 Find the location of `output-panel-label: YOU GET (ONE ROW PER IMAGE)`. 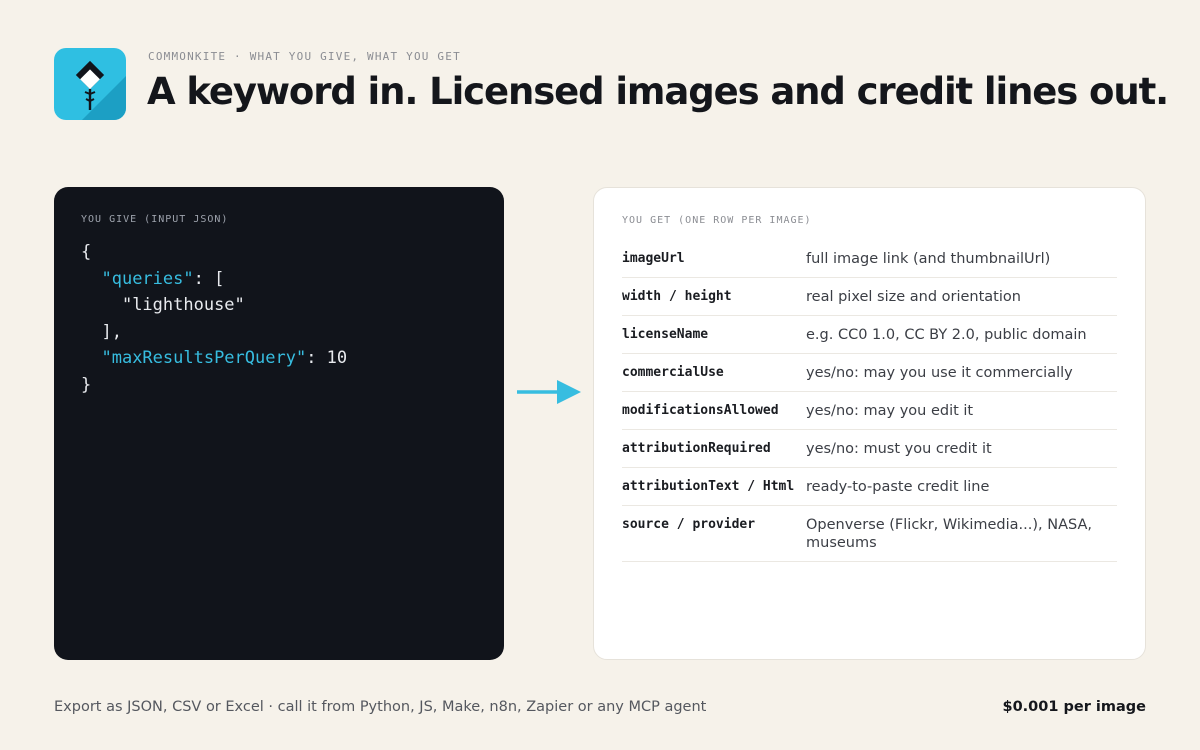

output-panel-label: YOU GET (ONE ROW PER IMAGE) is located at coordinates (717, 220).